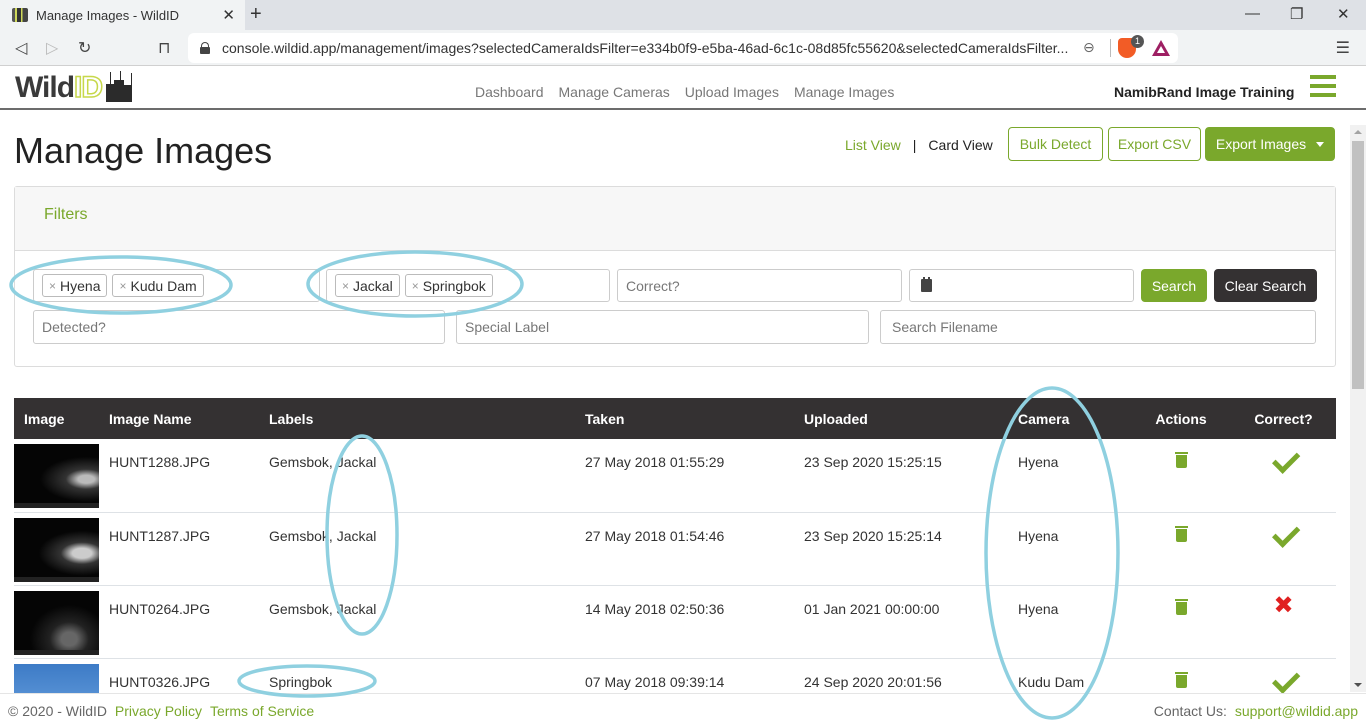 The height and width of the screenshot is (728, 1366). I want to click on nav-dashboard: Dashboard, so click(509, 92).